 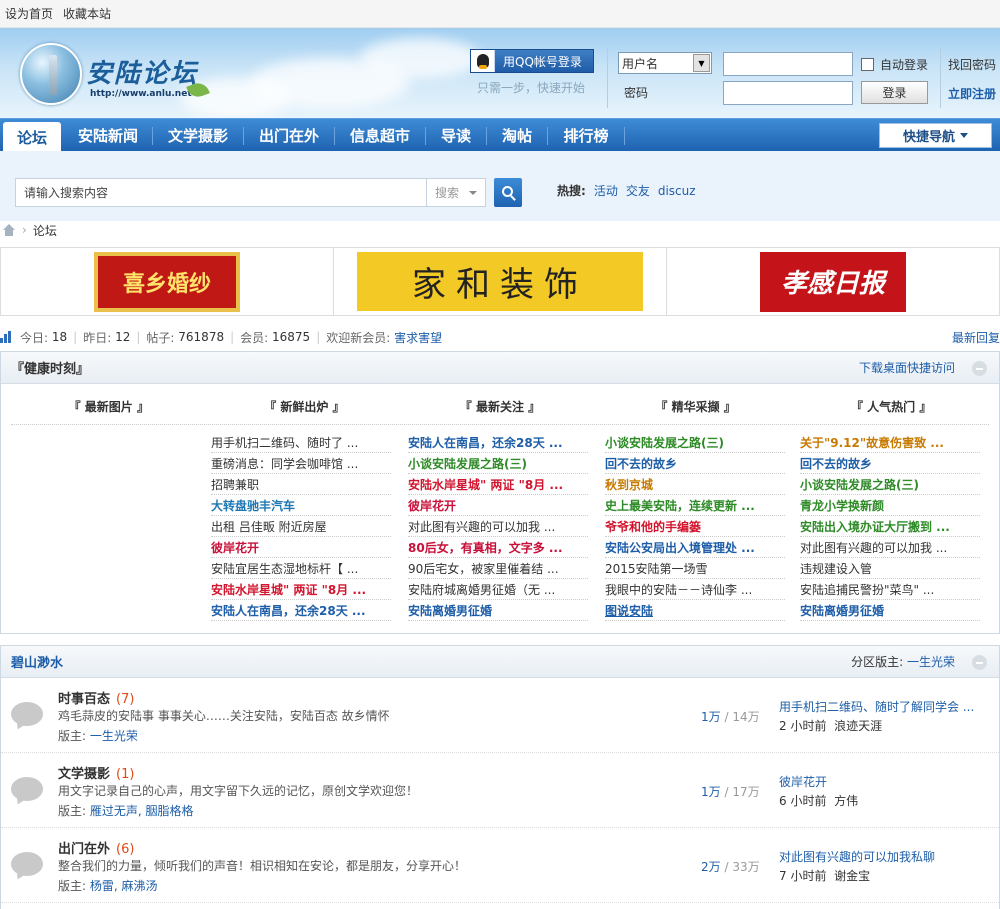 I want to click on last-post-link: 对此图有兴趣的可以加我私聊, so click(x=857, y=856).